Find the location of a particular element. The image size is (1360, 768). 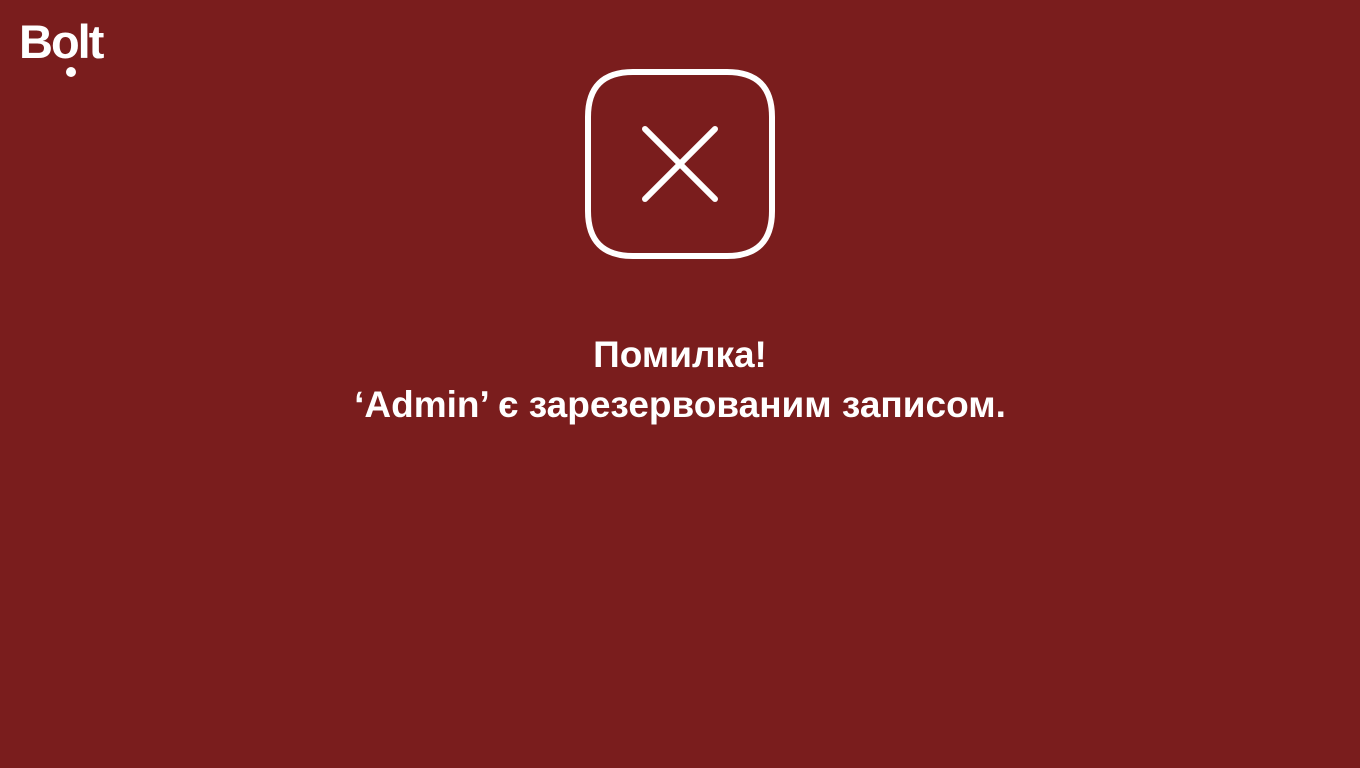

bolt-logo: Bolt is located at coordinates (61, 47).